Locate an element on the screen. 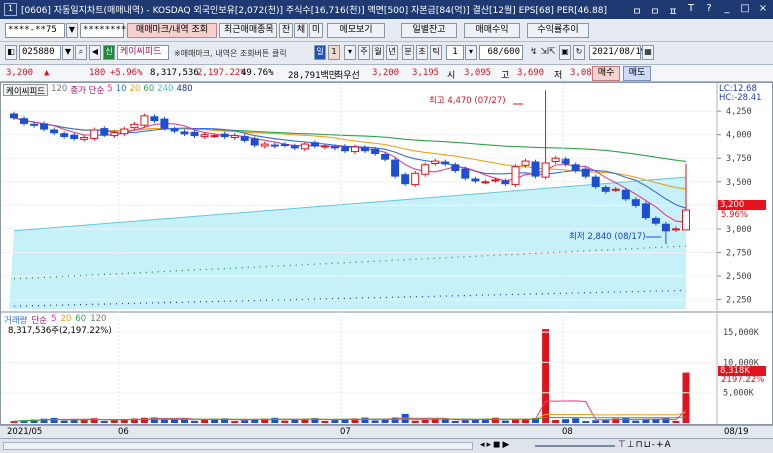 The width and height of the screenshot is (773, 453). period-month: 월 is located at coordinates (378, 52).